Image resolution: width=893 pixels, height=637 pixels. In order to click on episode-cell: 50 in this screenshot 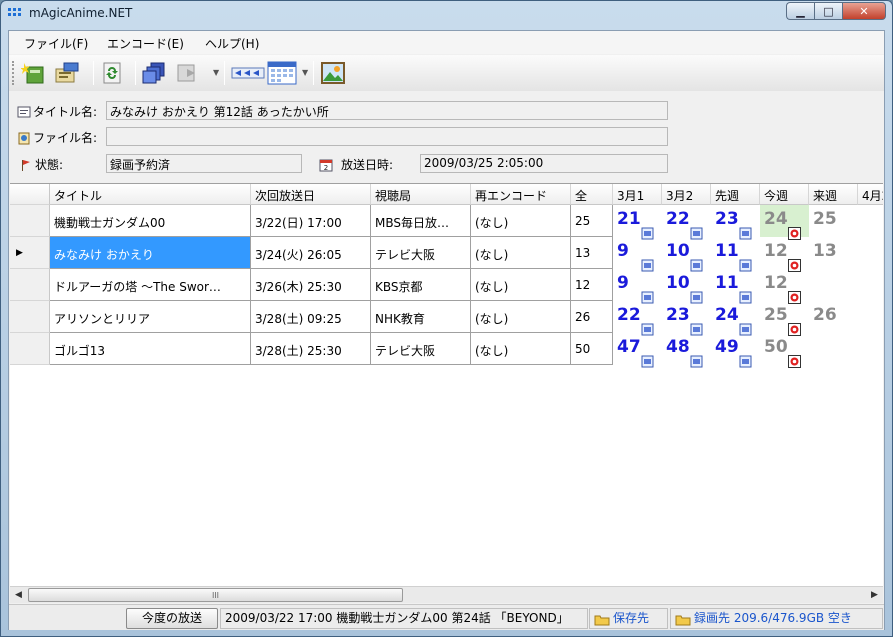, I will do `click(784, 350)`.